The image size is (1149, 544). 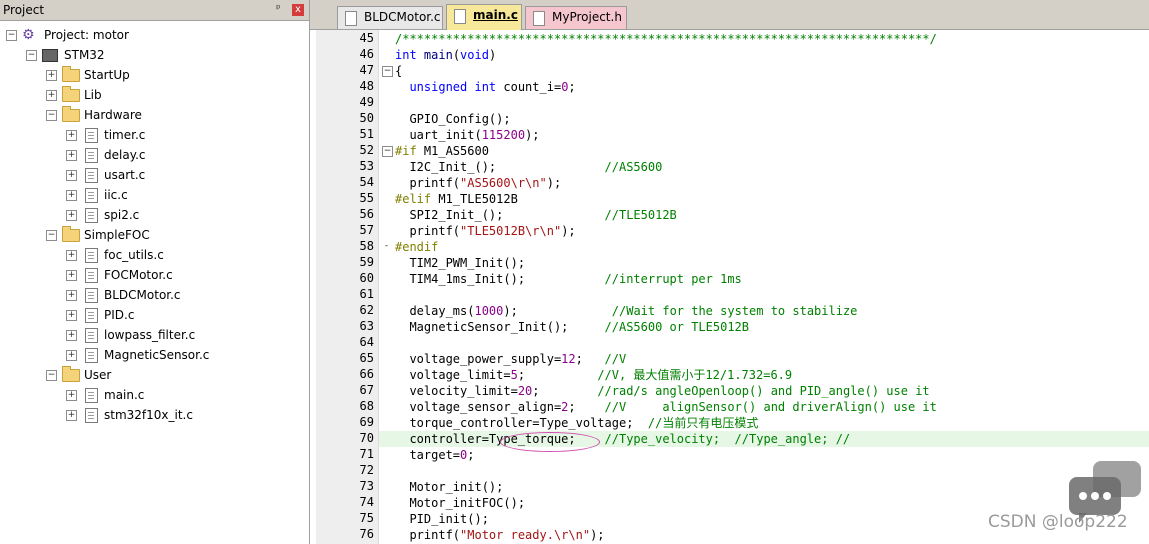 I want to click on editor-tab: MyProject.h, so click(x=576, y=17).